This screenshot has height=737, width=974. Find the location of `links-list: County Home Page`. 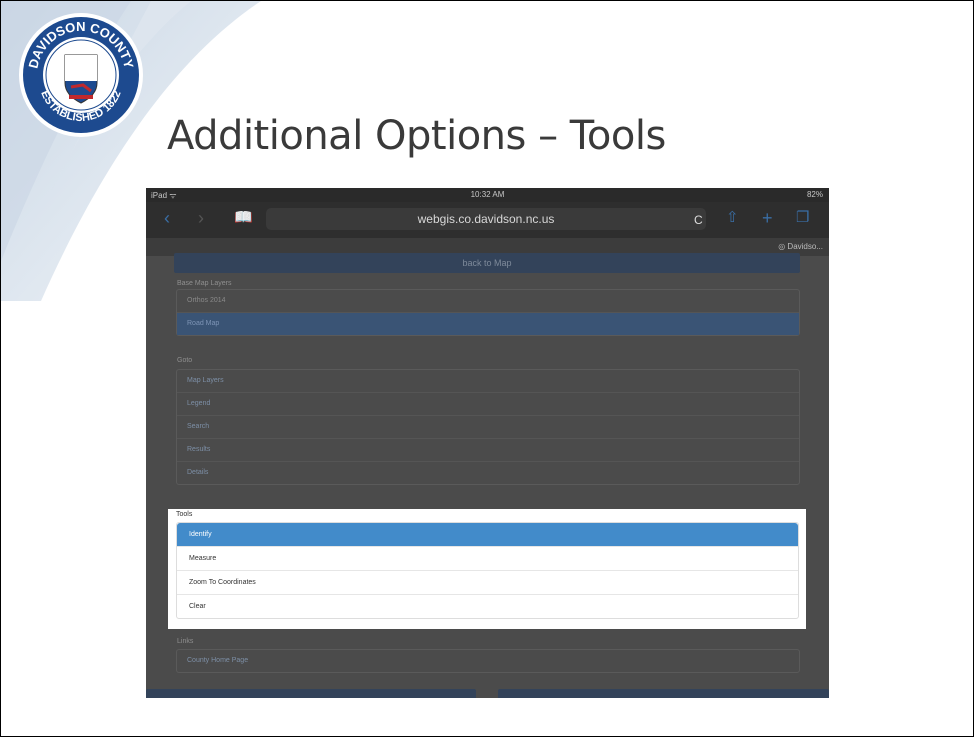

links-list: County Home Page is located at coordinates (488, 661).